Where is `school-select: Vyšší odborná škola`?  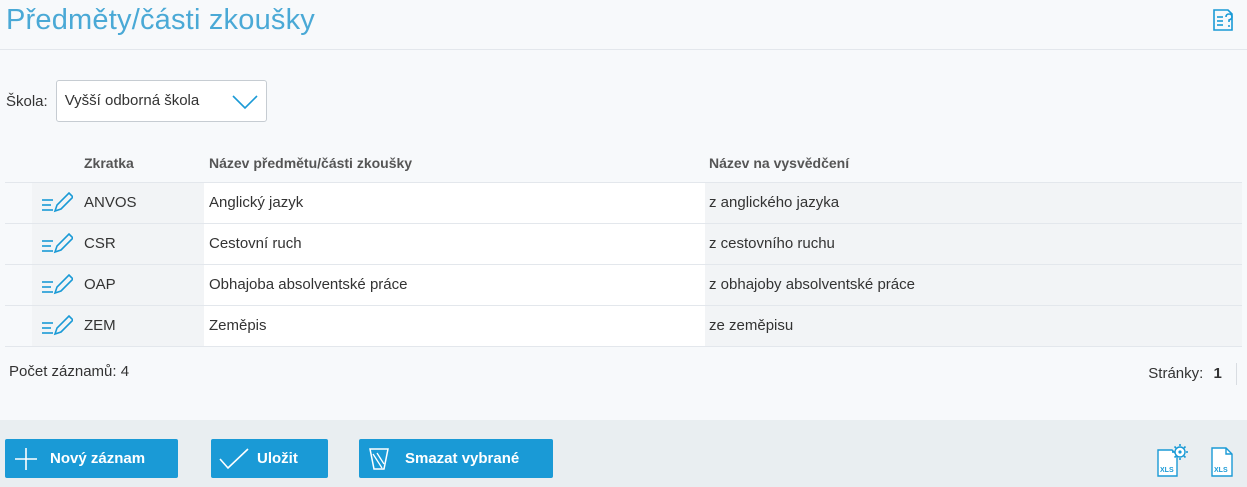
school-select: Vyšší odborná škola is located at coordinates (161, 101).